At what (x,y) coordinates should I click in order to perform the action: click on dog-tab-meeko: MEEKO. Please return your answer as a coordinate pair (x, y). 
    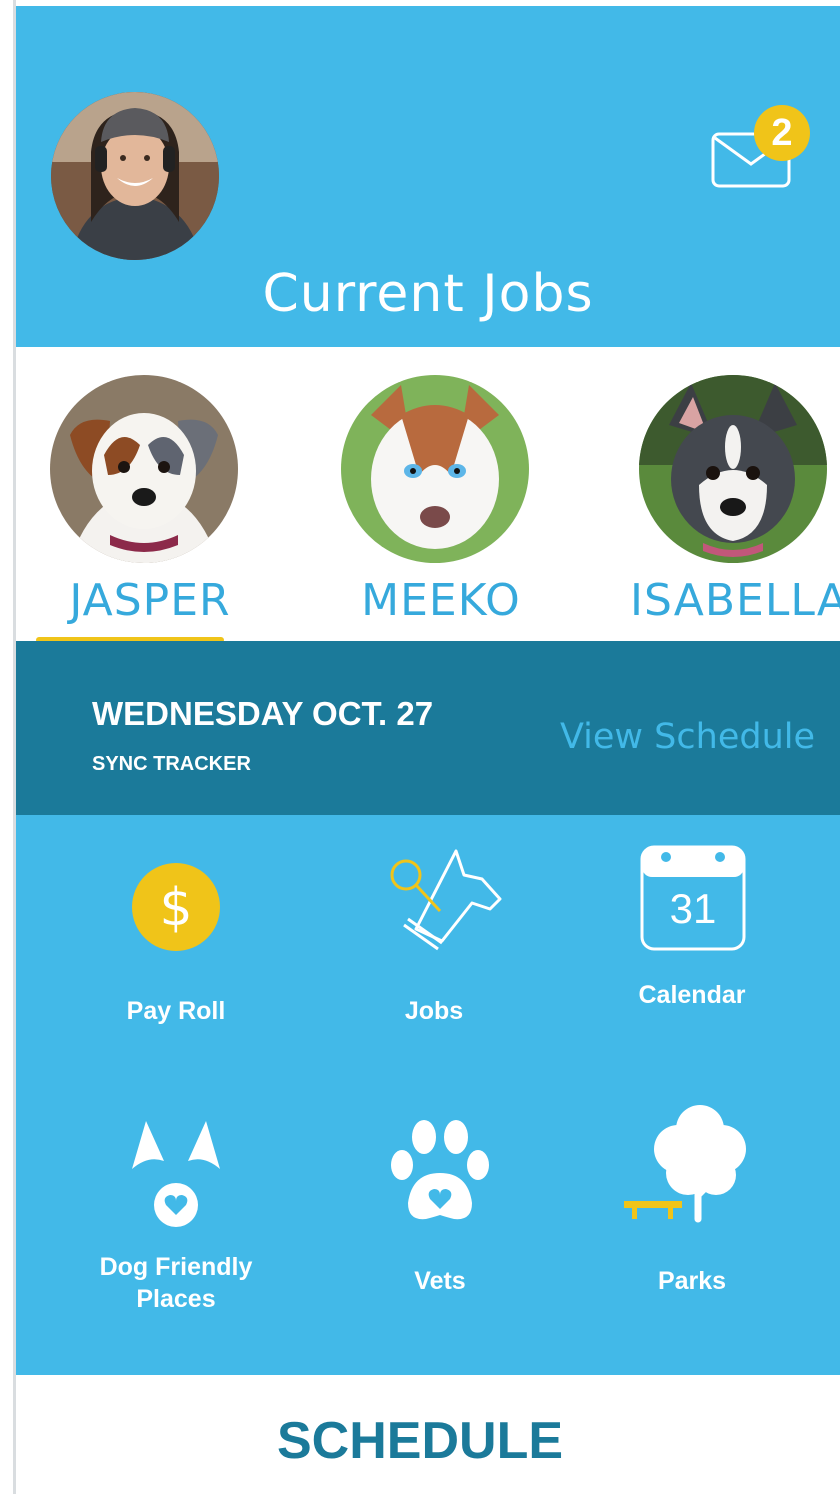
    Looking at the image, I should click on (435, 500).